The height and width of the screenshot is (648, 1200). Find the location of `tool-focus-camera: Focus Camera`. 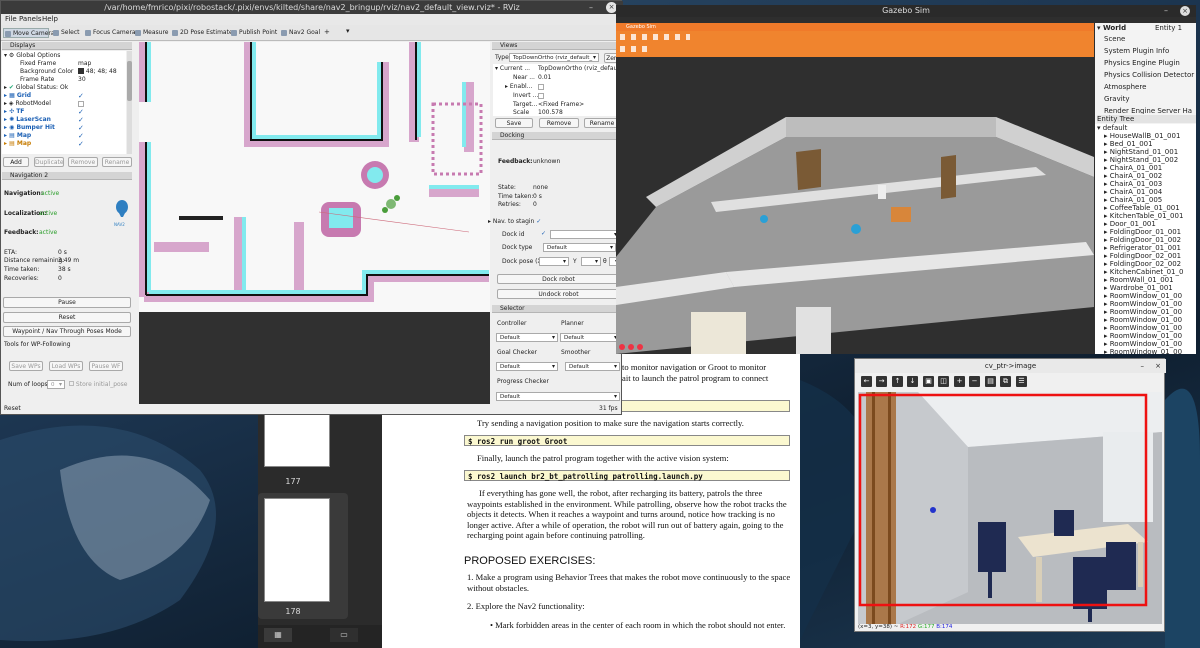

tool-focus-camera: Focus Camera is located at coordinates (110, 33).